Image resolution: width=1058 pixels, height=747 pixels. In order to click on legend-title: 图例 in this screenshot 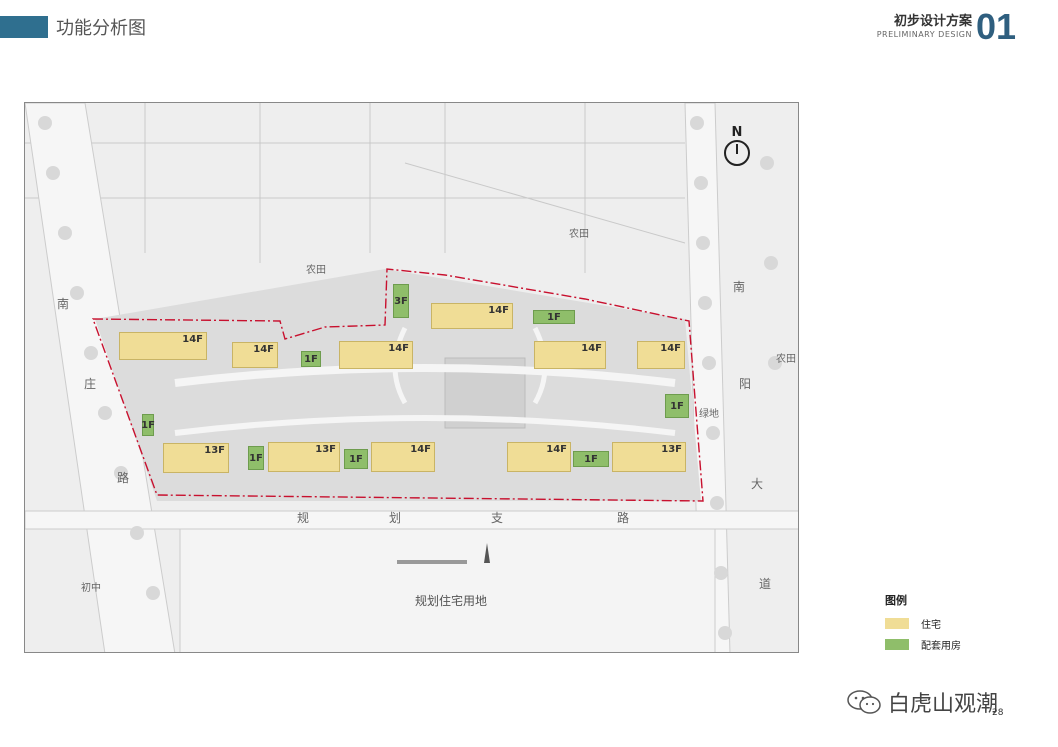, I will do `click(896, 600)`.